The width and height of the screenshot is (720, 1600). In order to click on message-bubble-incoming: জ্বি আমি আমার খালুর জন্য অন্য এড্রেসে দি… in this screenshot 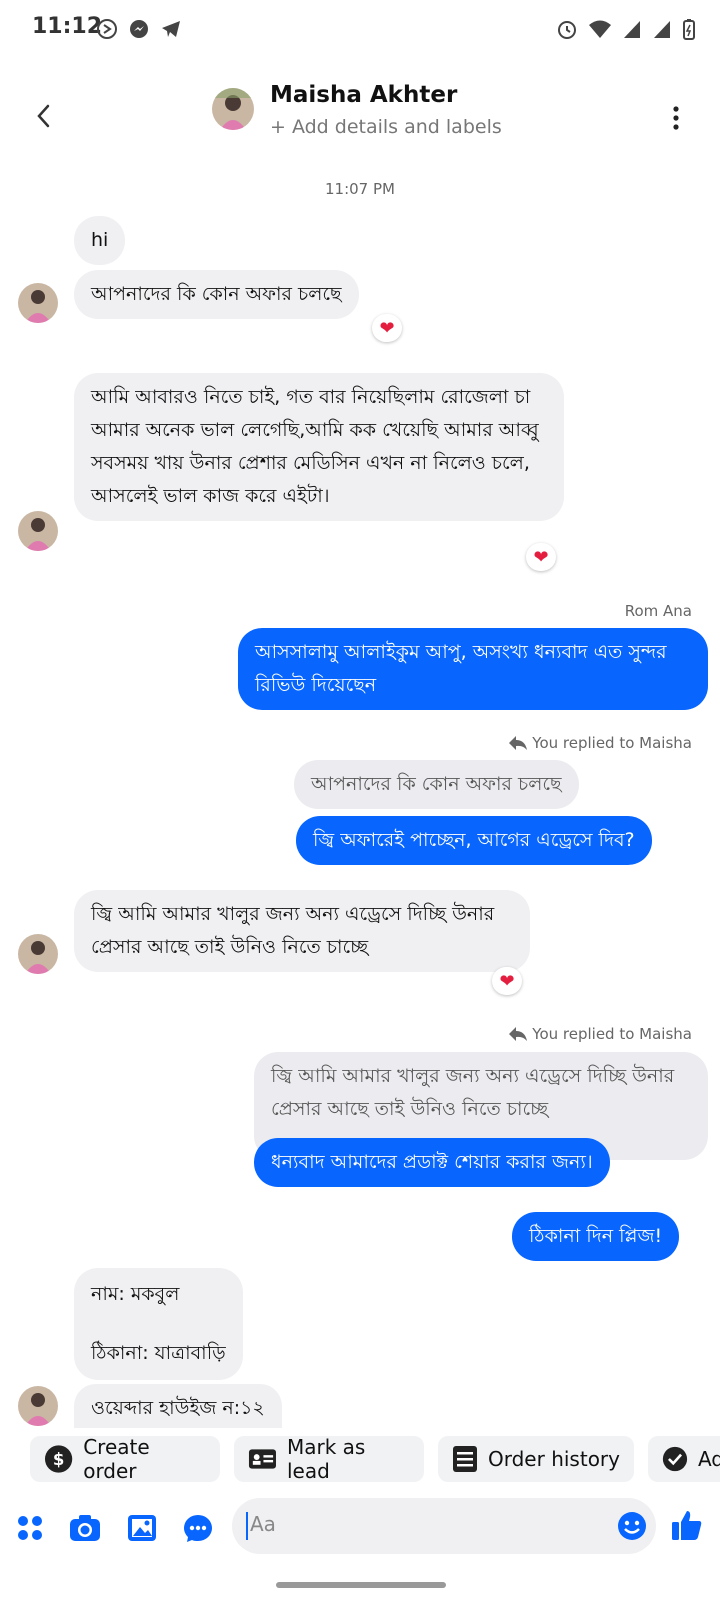, I will do `click(302, 931)`.